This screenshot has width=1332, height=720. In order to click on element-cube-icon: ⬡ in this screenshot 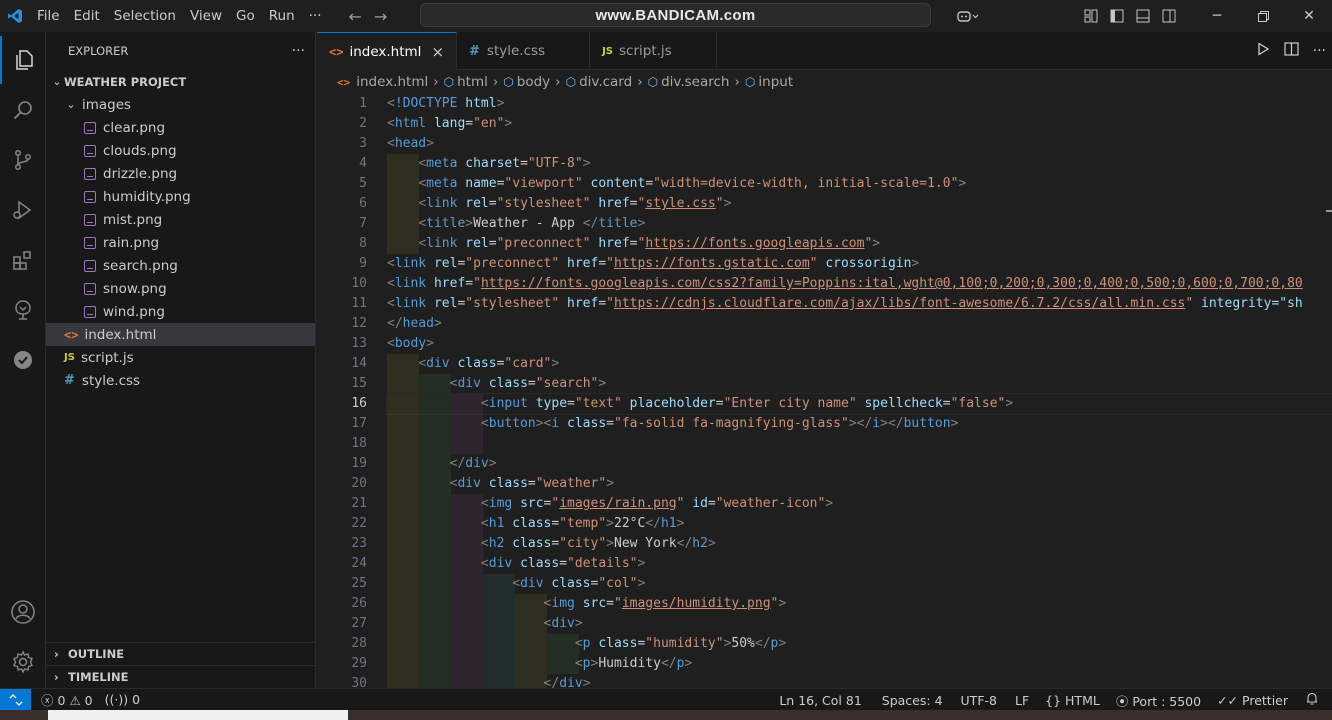, I will do `click(571, 82)`.